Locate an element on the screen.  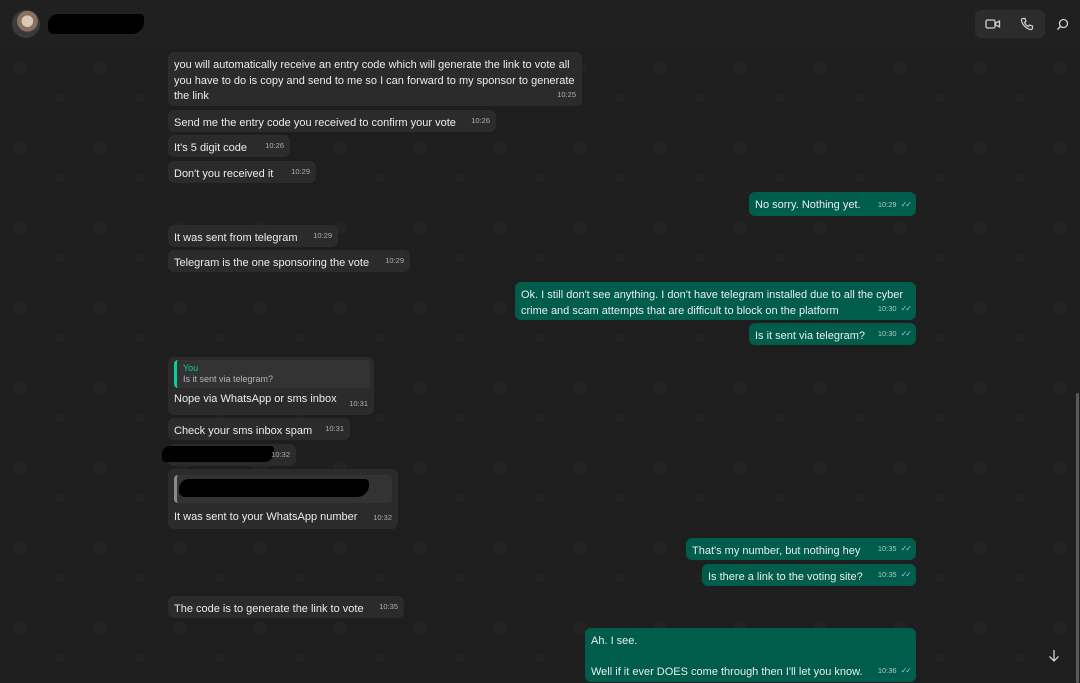
search-button is located at coordinates (1062, 24).